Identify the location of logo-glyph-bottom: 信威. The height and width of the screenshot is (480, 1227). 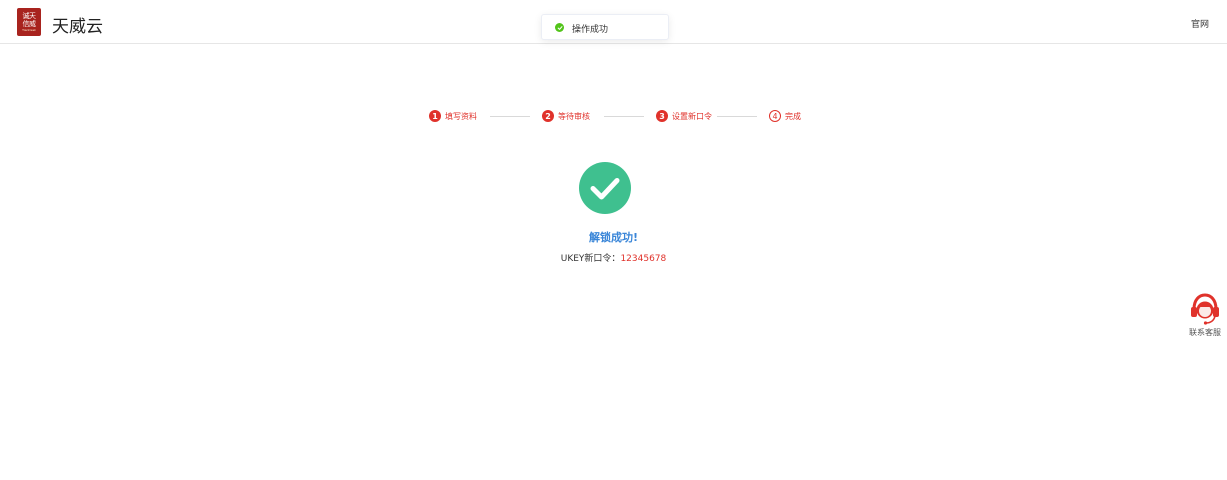
(29, 24).